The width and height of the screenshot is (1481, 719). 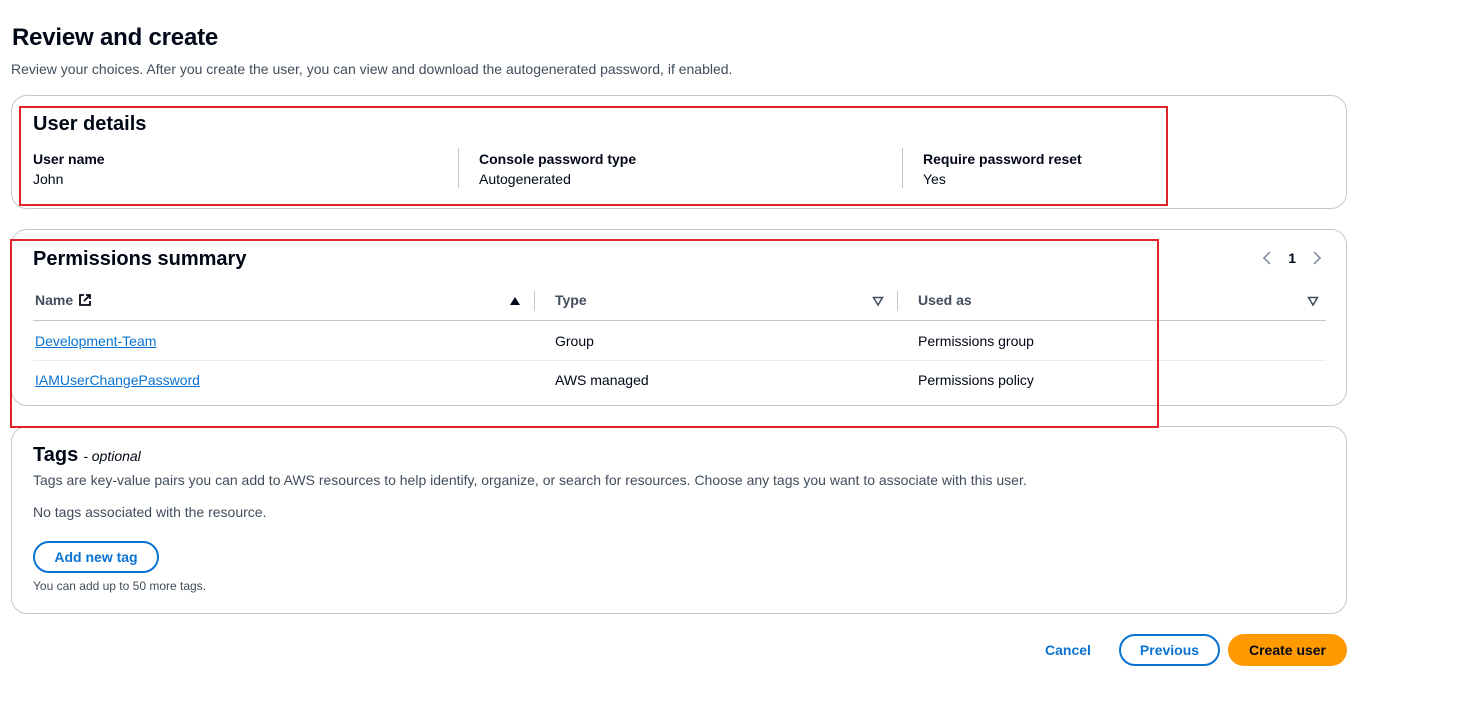 I want to click on column-header-type: Type, so click(x=571, y=300).